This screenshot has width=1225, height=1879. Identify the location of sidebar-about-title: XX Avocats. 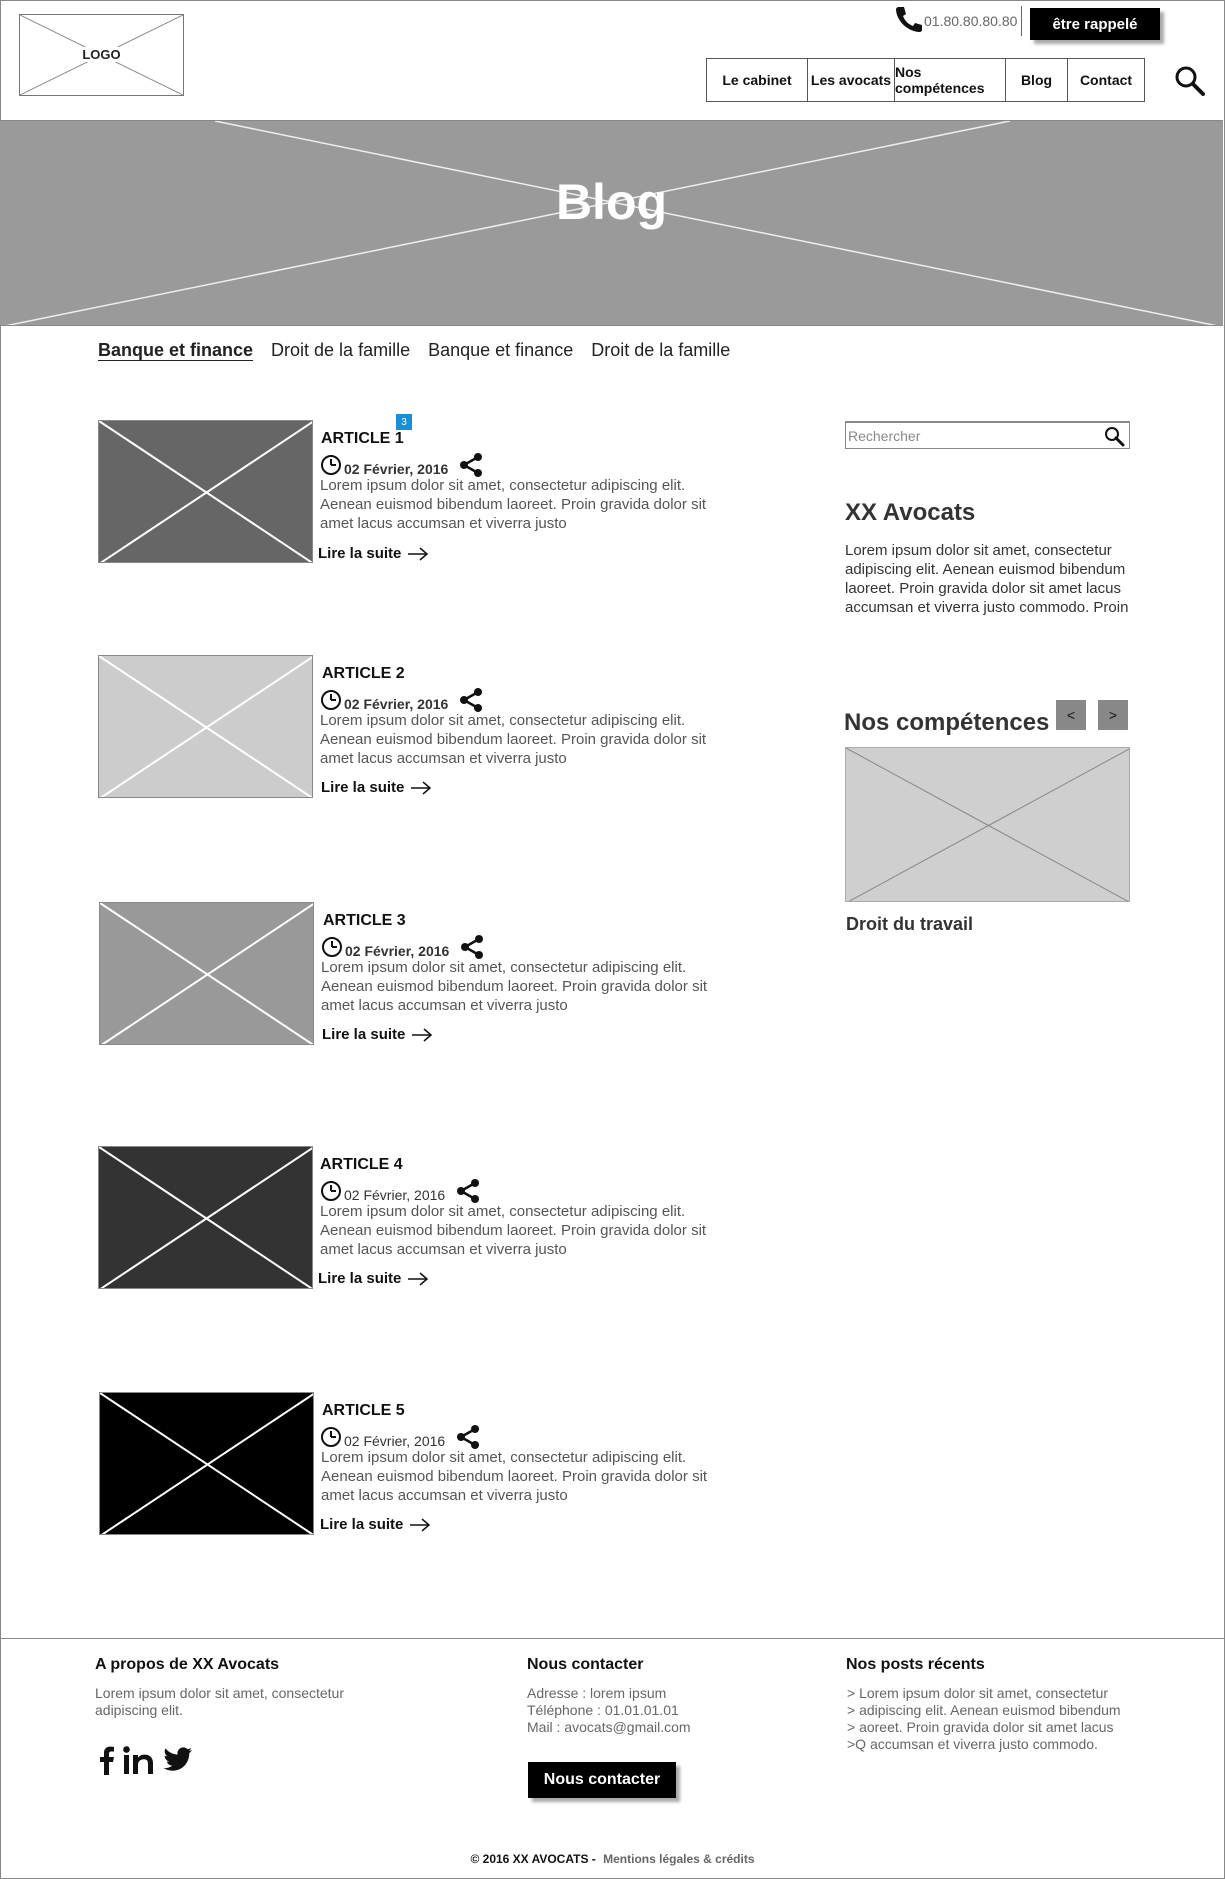
(910, 512).